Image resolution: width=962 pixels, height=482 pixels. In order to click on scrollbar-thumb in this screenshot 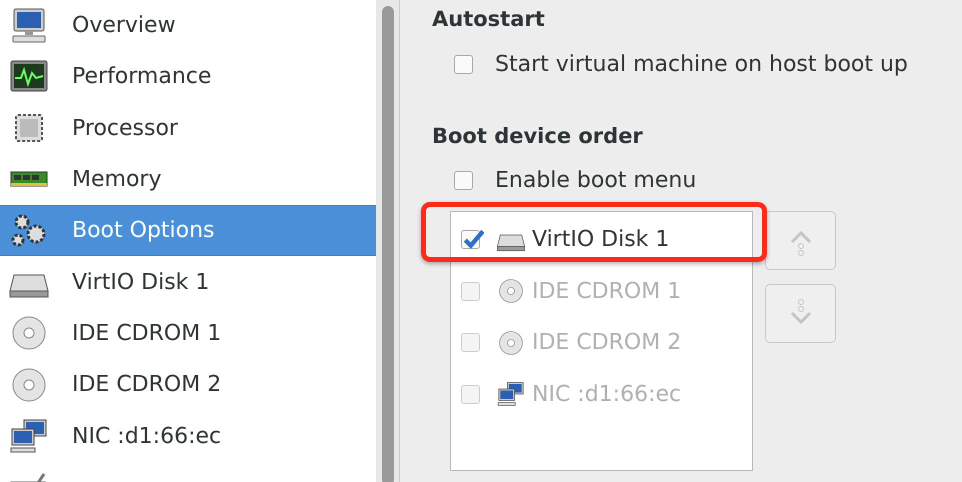, I will do `click(388, 244)`.